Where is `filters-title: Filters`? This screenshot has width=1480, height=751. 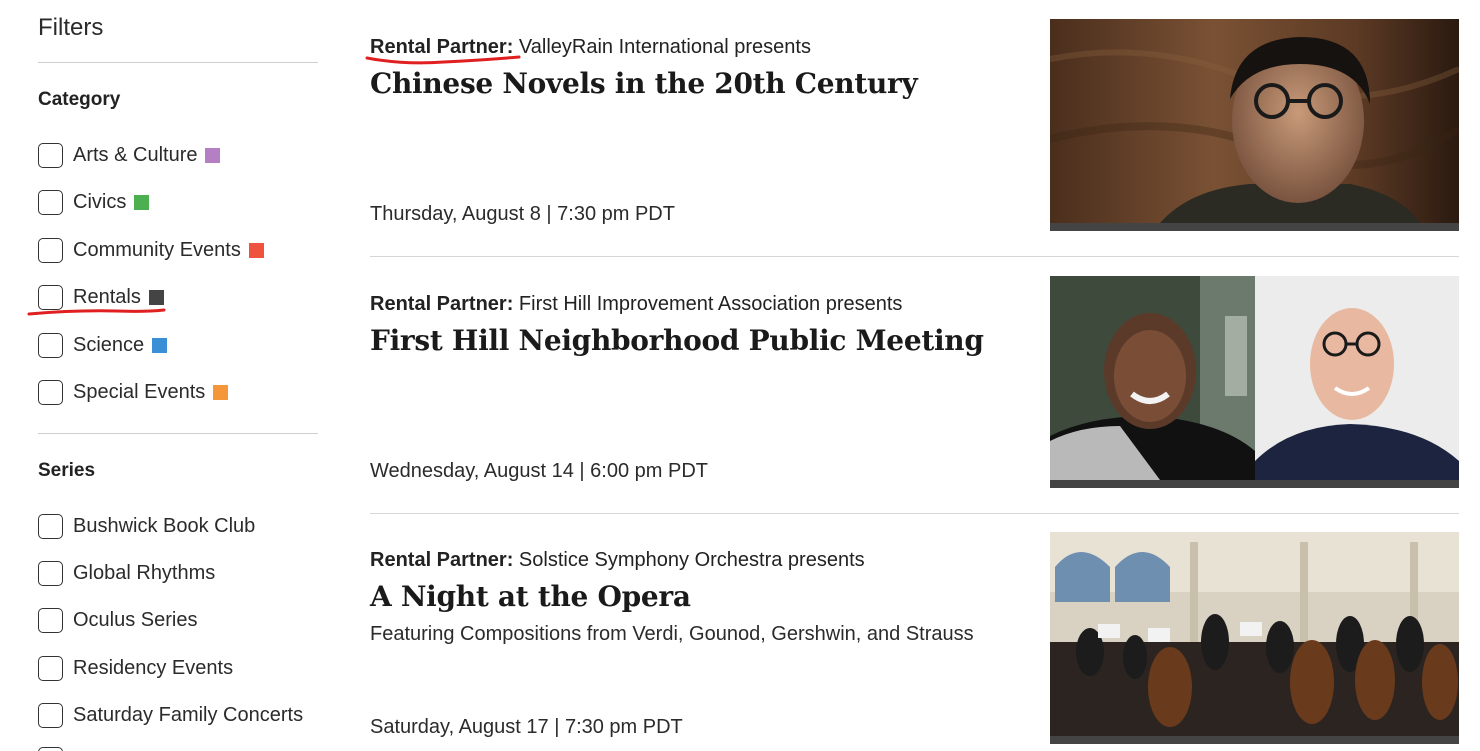
filters-title: Filters is located at coordinates (71, 27).